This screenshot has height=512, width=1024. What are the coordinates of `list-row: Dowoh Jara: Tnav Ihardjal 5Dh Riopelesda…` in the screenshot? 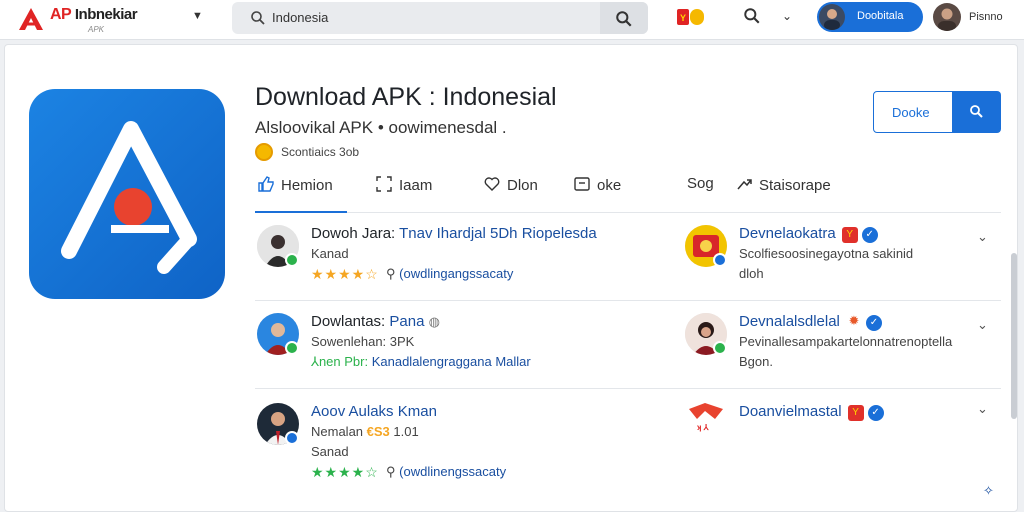 It's located at (628, 257).